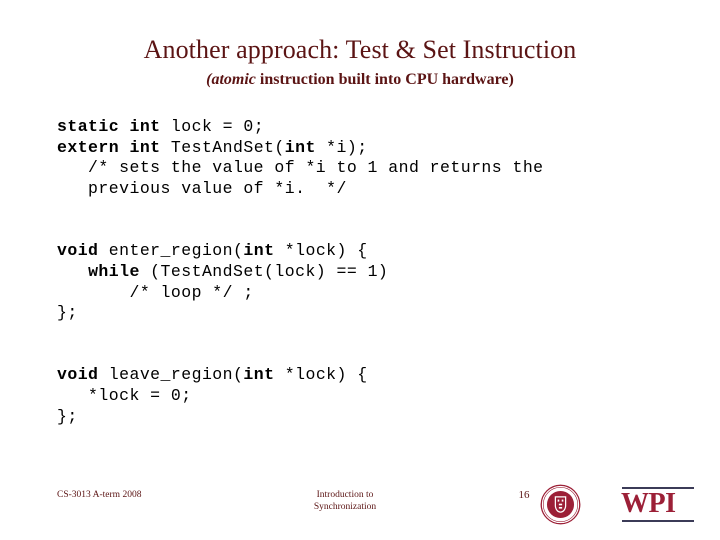  I want to click on code-line: void enter_region(int *lock) {, so click(367, 251).